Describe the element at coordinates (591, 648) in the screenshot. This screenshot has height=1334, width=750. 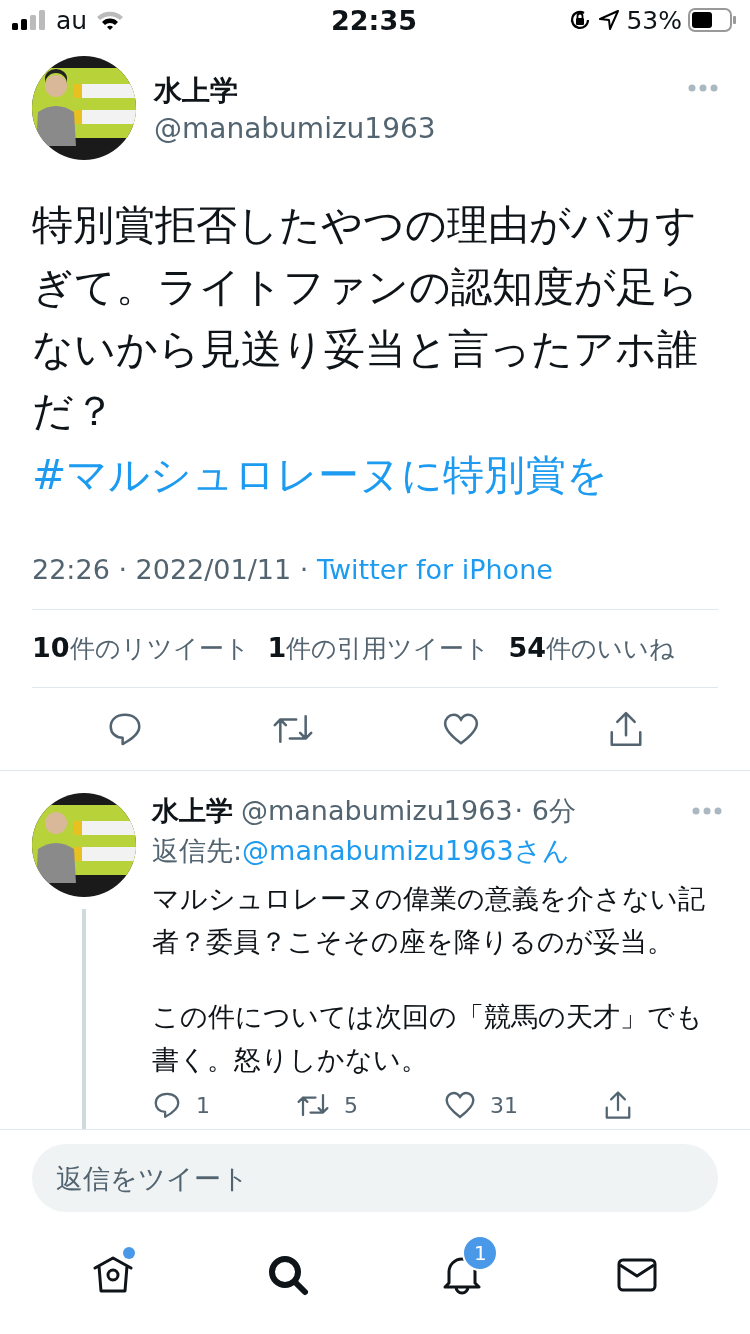
I see `stat-link: 54件のいいね` at that location.